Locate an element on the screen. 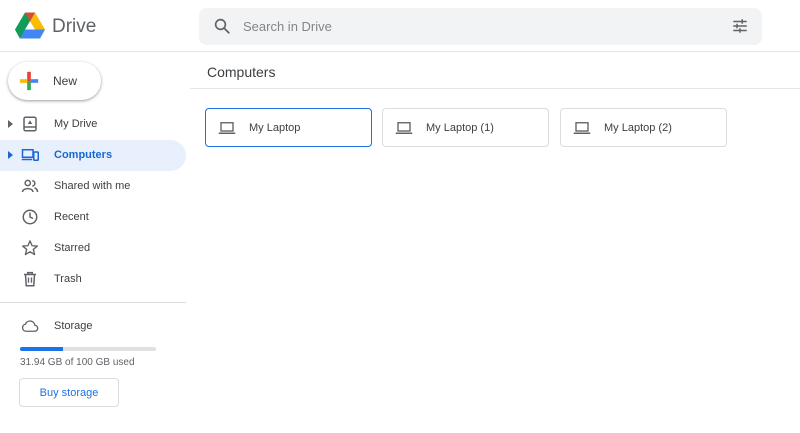  sidebar-item-shared-with-me: Shared with me is located at coordinates (93, 186).